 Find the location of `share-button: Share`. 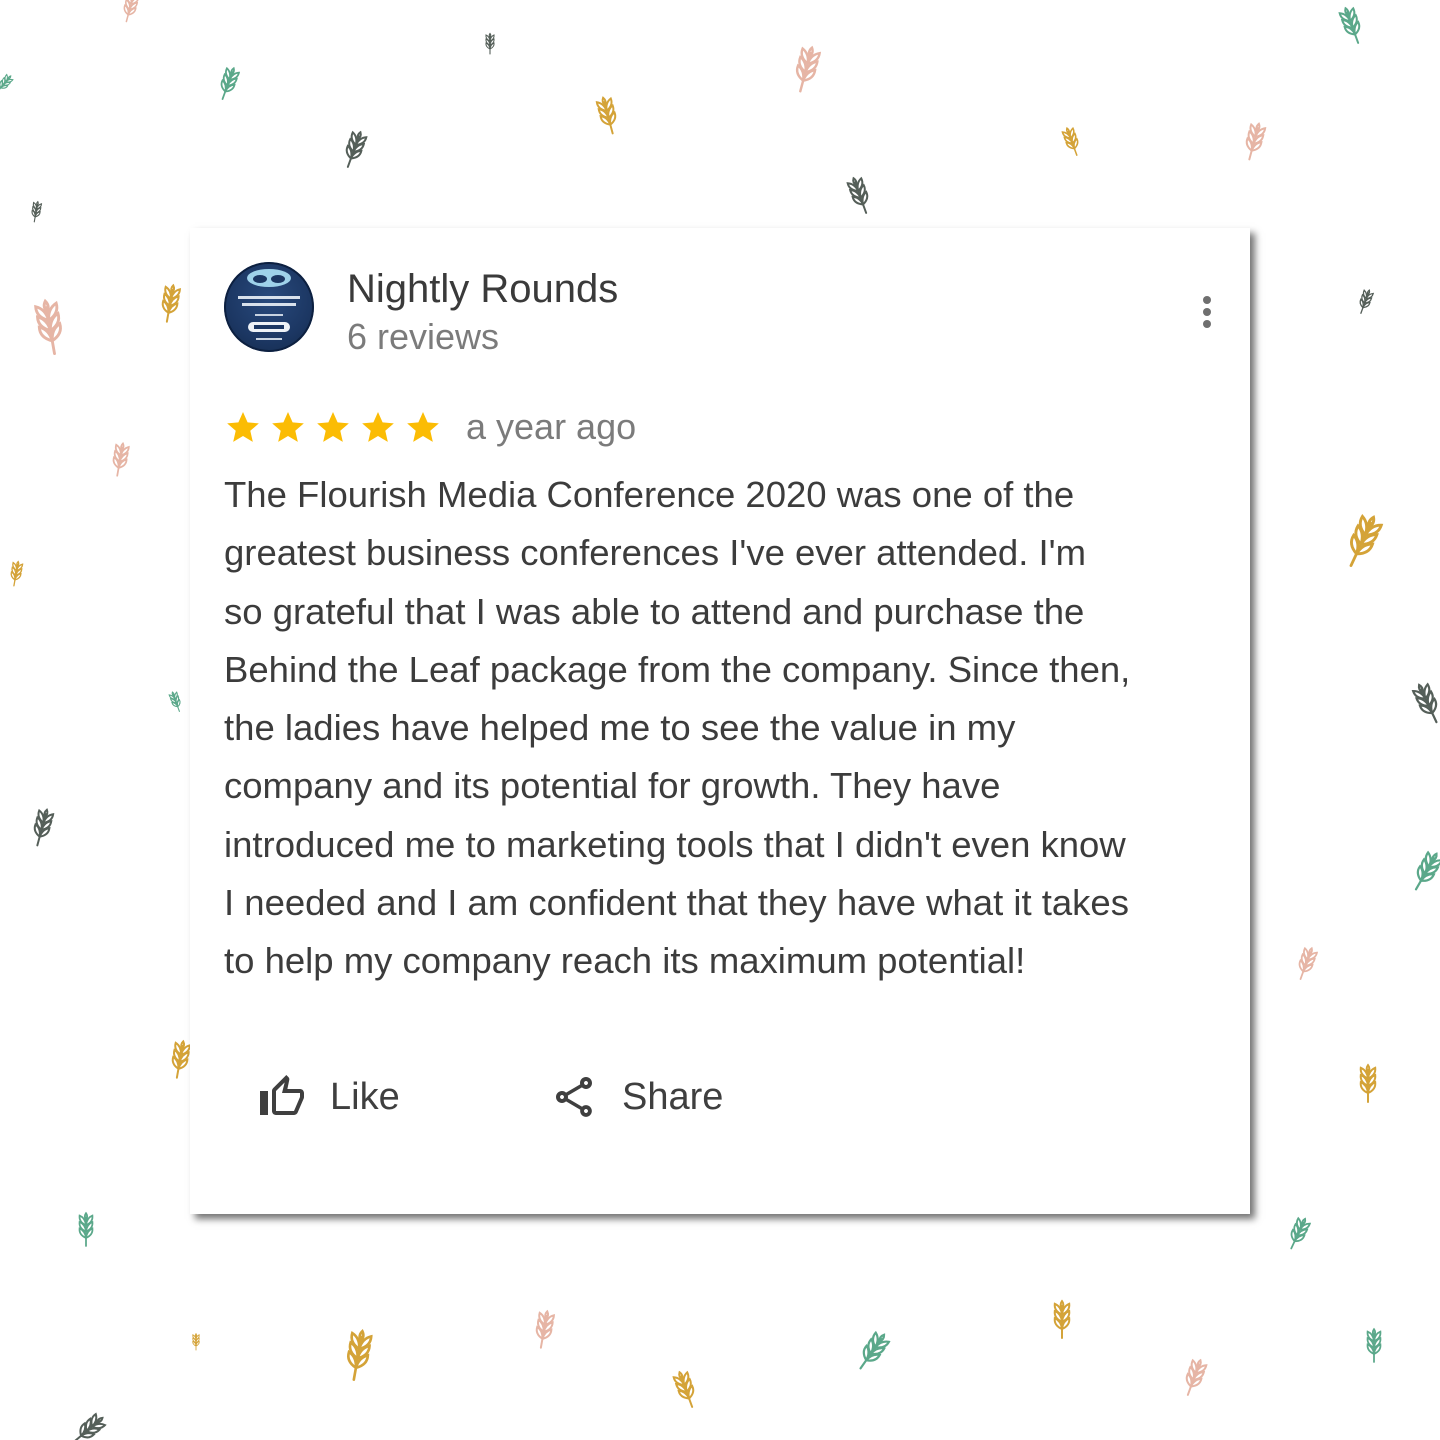

share-button: Share is located at coordinates (636, 1097).